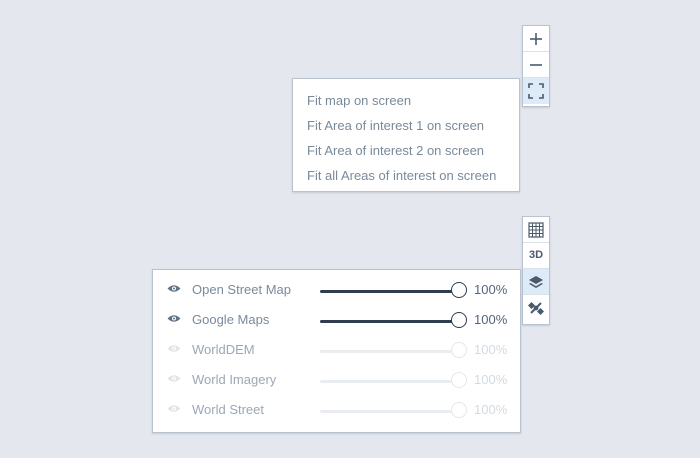 This screenshot has width=700, height=458. I want to click on 3d-label: 3D, so click(536, 255).